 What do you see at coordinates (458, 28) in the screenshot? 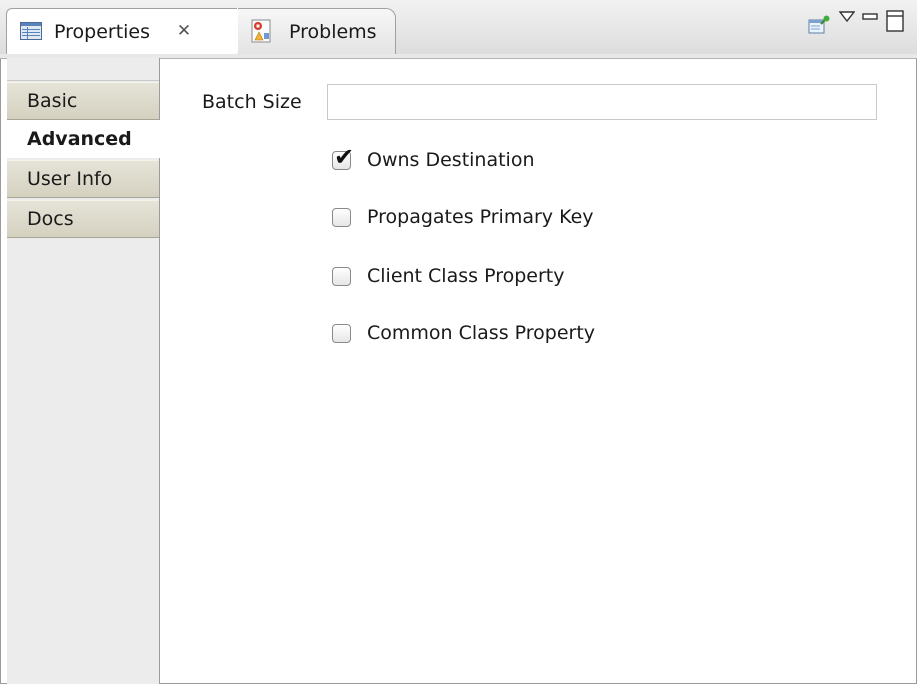
I see `view-header: Properties ✕ Problems` at bounding box center [458, 28].